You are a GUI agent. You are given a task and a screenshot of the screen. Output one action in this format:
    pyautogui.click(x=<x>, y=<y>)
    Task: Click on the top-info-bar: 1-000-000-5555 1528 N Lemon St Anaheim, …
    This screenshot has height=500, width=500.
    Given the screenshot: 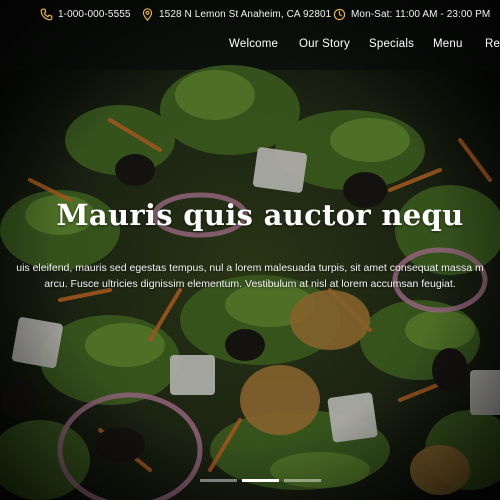 What is the action you would take?
    pyautogui.click(x=250, y=15)
    